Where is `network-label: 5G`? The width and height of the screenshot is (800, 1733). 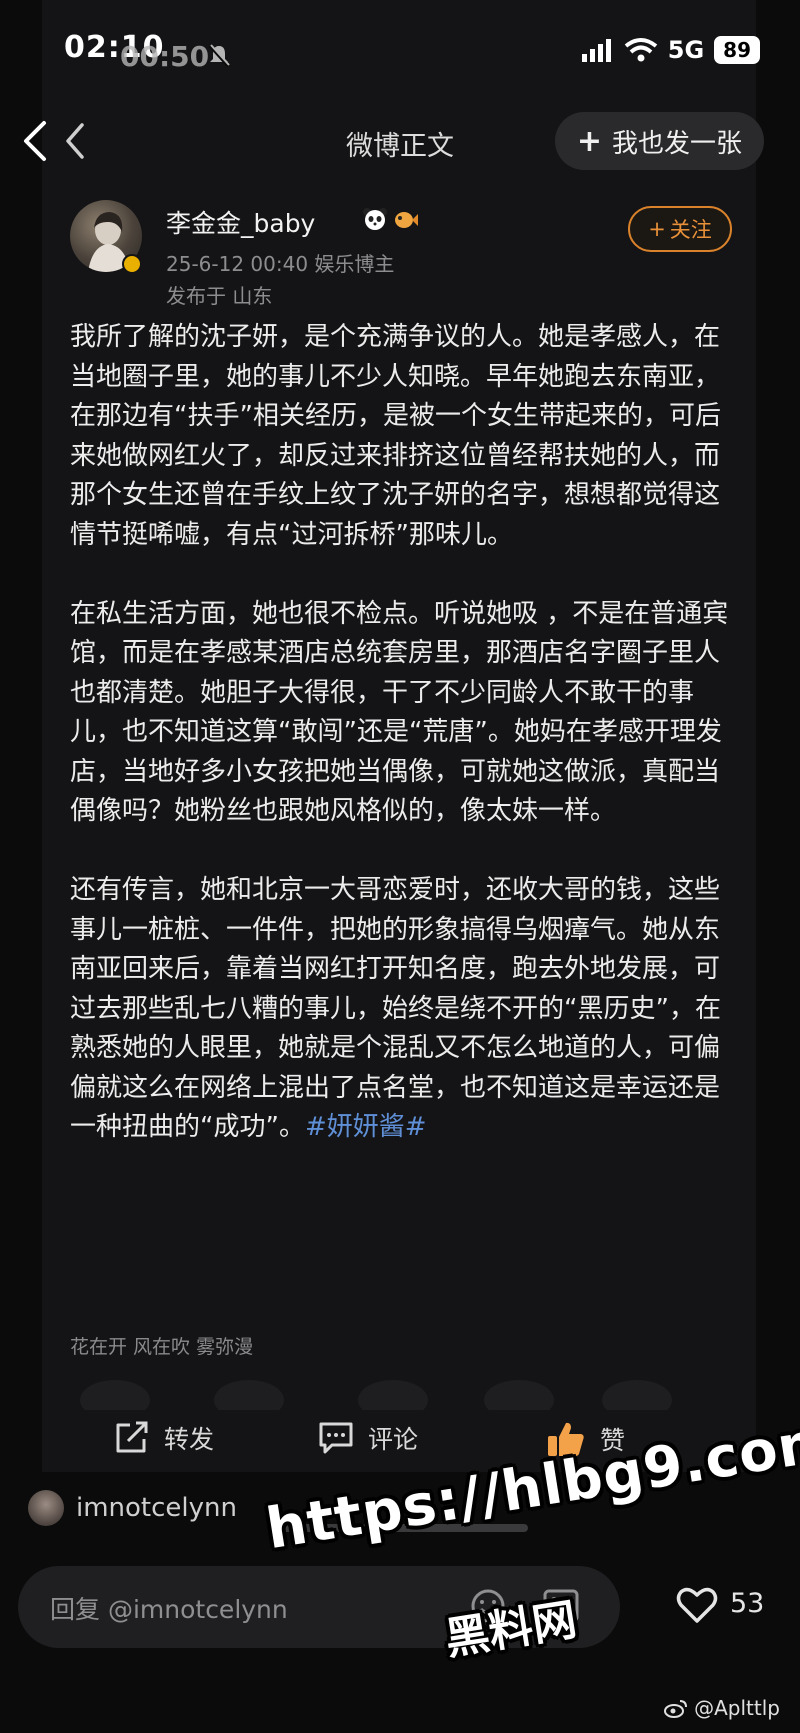 network-label: 5G is located at coordinates (686, 50).